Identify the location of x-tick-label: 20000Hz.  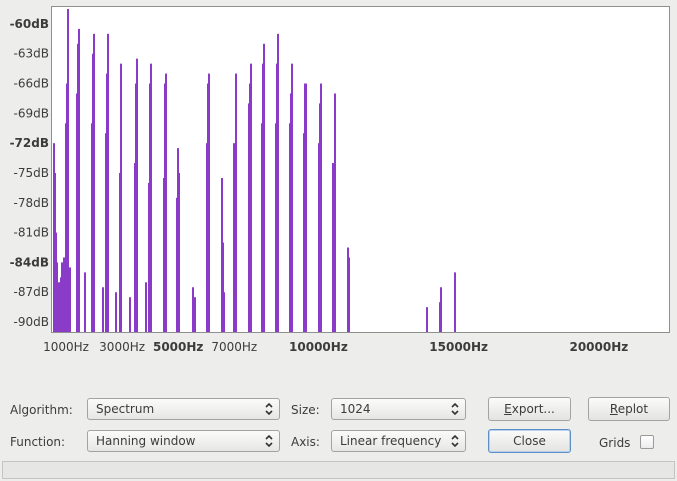
(598, 347).